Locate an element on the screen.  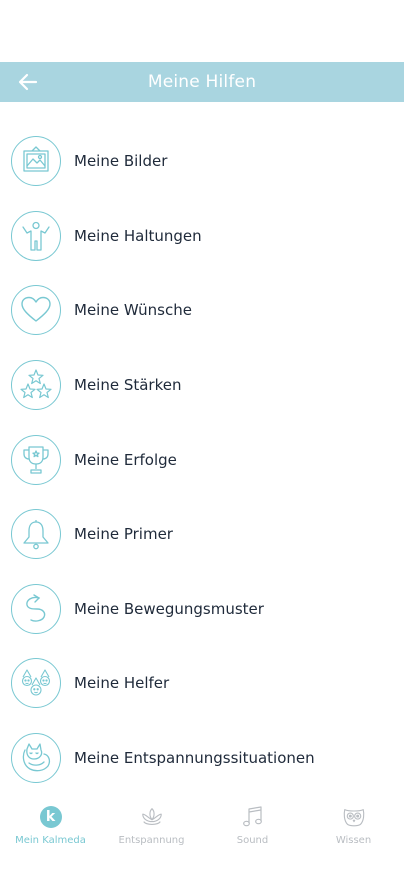
list-item-entspannungssituationen: Meine Entspannungssituationen is located at coordinates (202, 758).